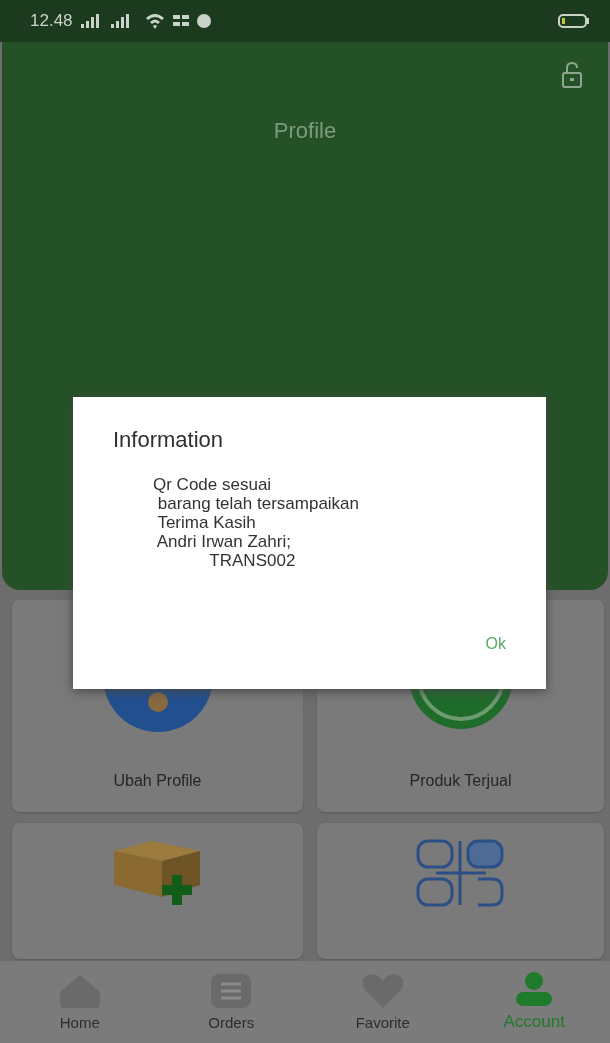  What do you see at coordinates (460, 873) in the screenshot?
I see `qr-scan-icon` at bounding box center [460, 873].